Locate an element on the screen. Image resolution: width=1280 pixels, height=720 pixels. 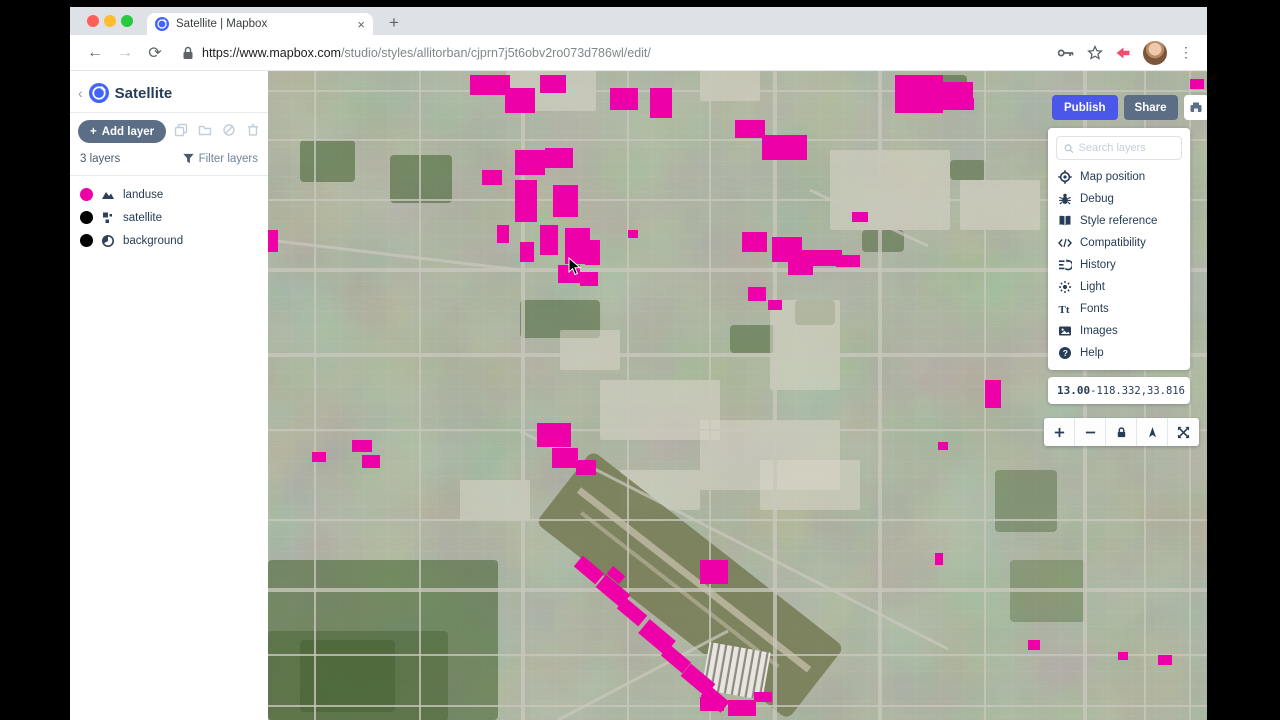
minus-icon is located at coordinates (1090, 432).